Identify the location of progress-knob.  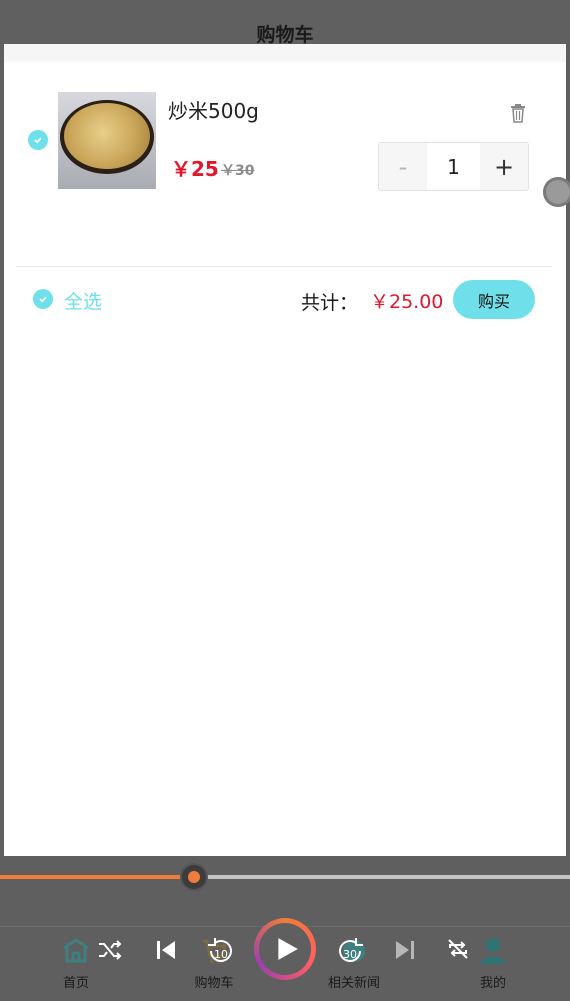
(193, 877).